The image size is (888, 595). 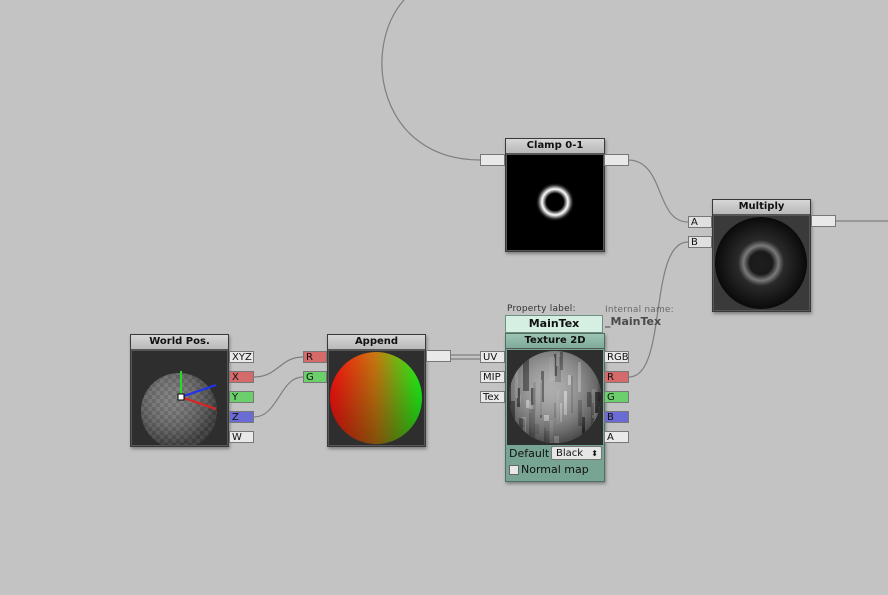 I want to click on world-pos-output-xyz: XYZ, so click(x=241, y=357).